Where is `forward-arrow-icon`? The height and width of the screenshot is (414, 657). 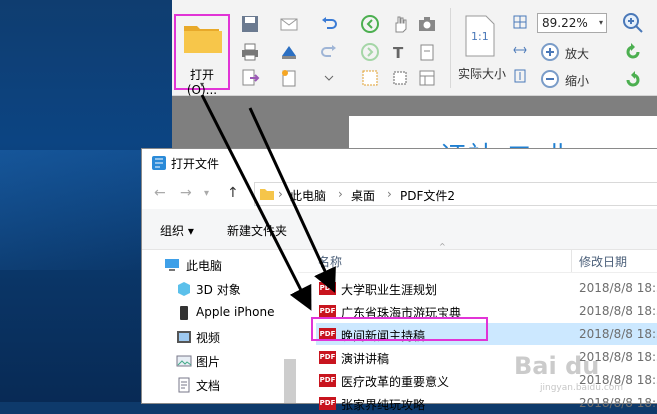
forward-arrow-icon is located at coordinates (370, 52).